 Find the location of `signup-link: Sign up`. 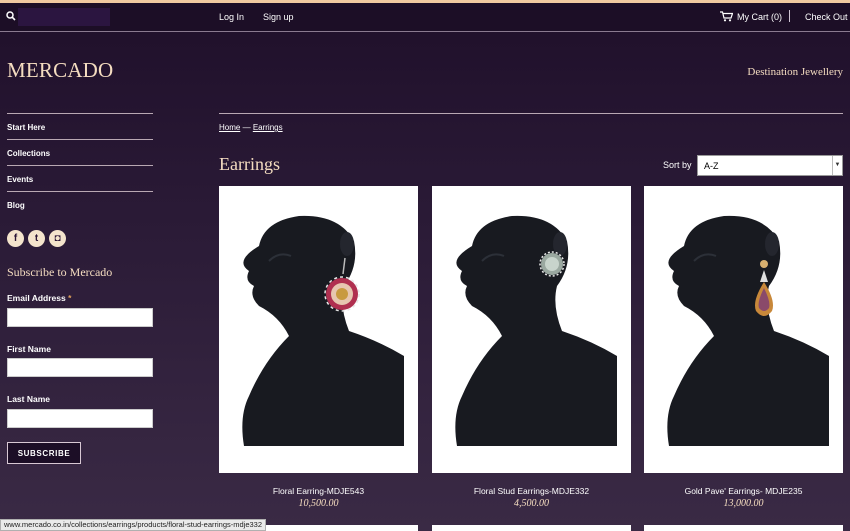

signup-link: Sign up is located at coordinates (278, 17).